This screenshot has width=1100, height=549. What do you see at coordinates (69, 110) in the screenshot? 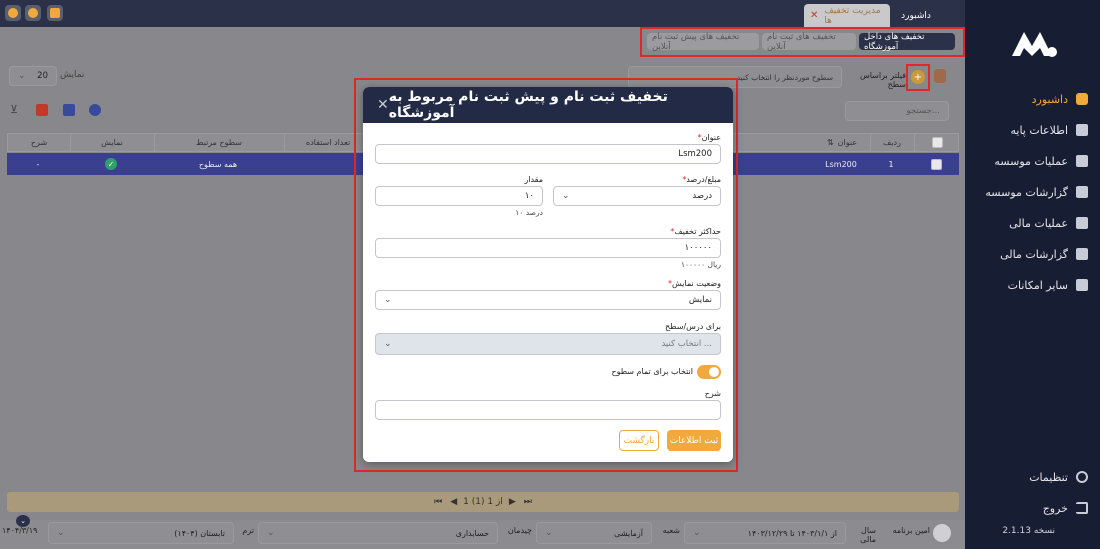
I see `edit-icon` at bounding box center [69, 110].